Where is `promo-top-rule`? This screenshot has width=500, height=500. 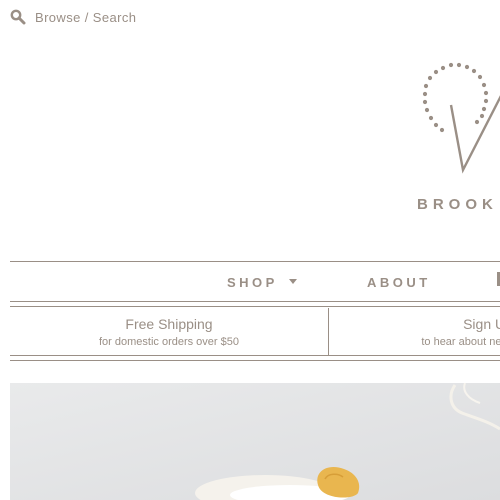
promo-top-rule is located at coordinates (255, 306).